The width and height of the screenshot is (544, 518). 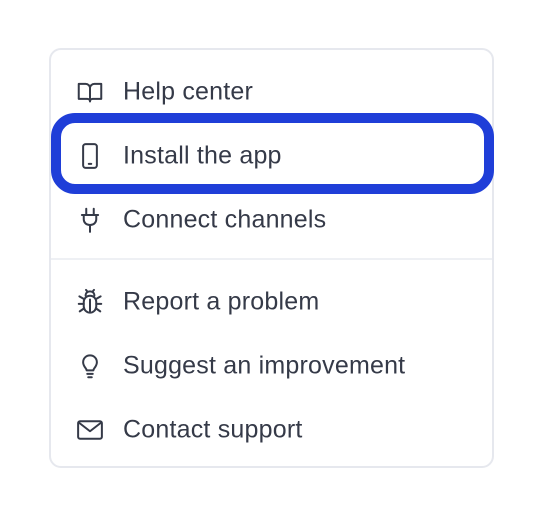 I want to click on menu-divider, so click(x=271, y=259).